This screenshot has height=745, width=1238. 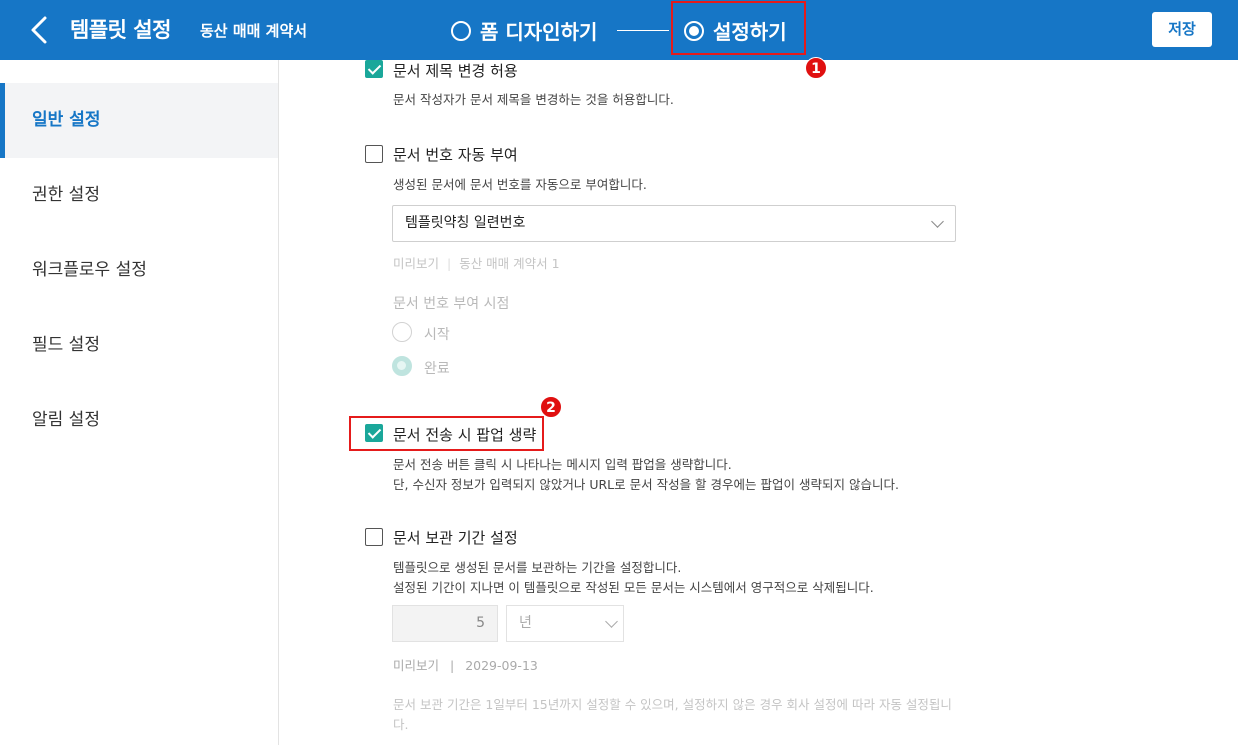 I want to click on skip-popup-label: 문서 전송 시 팝업 생략, so click(x=465, y=435).